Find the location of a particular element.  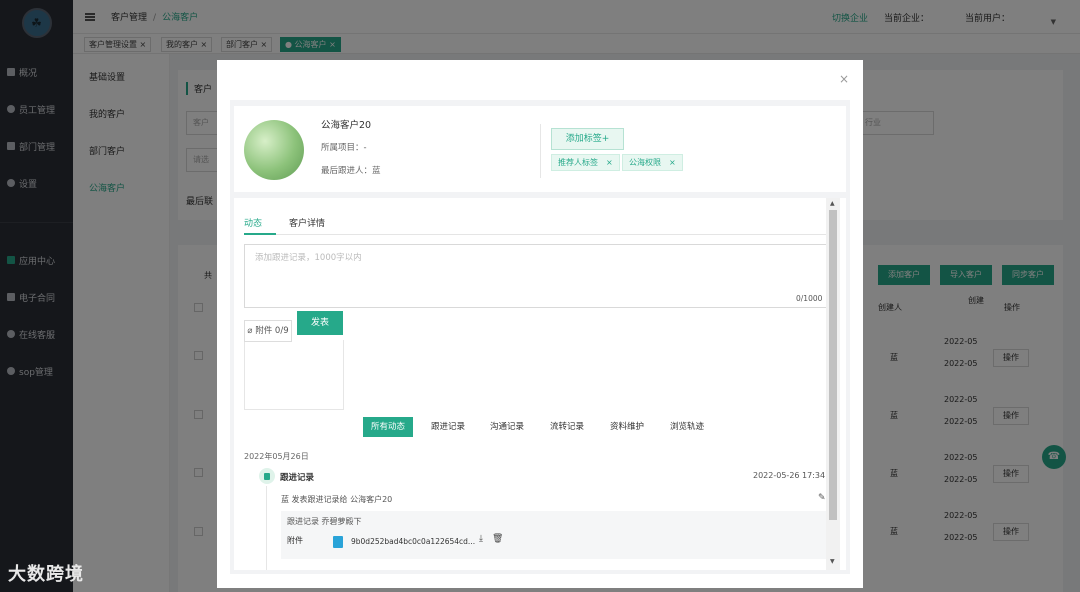

tab-activity: 动态 is located at coordinates (253, 222).